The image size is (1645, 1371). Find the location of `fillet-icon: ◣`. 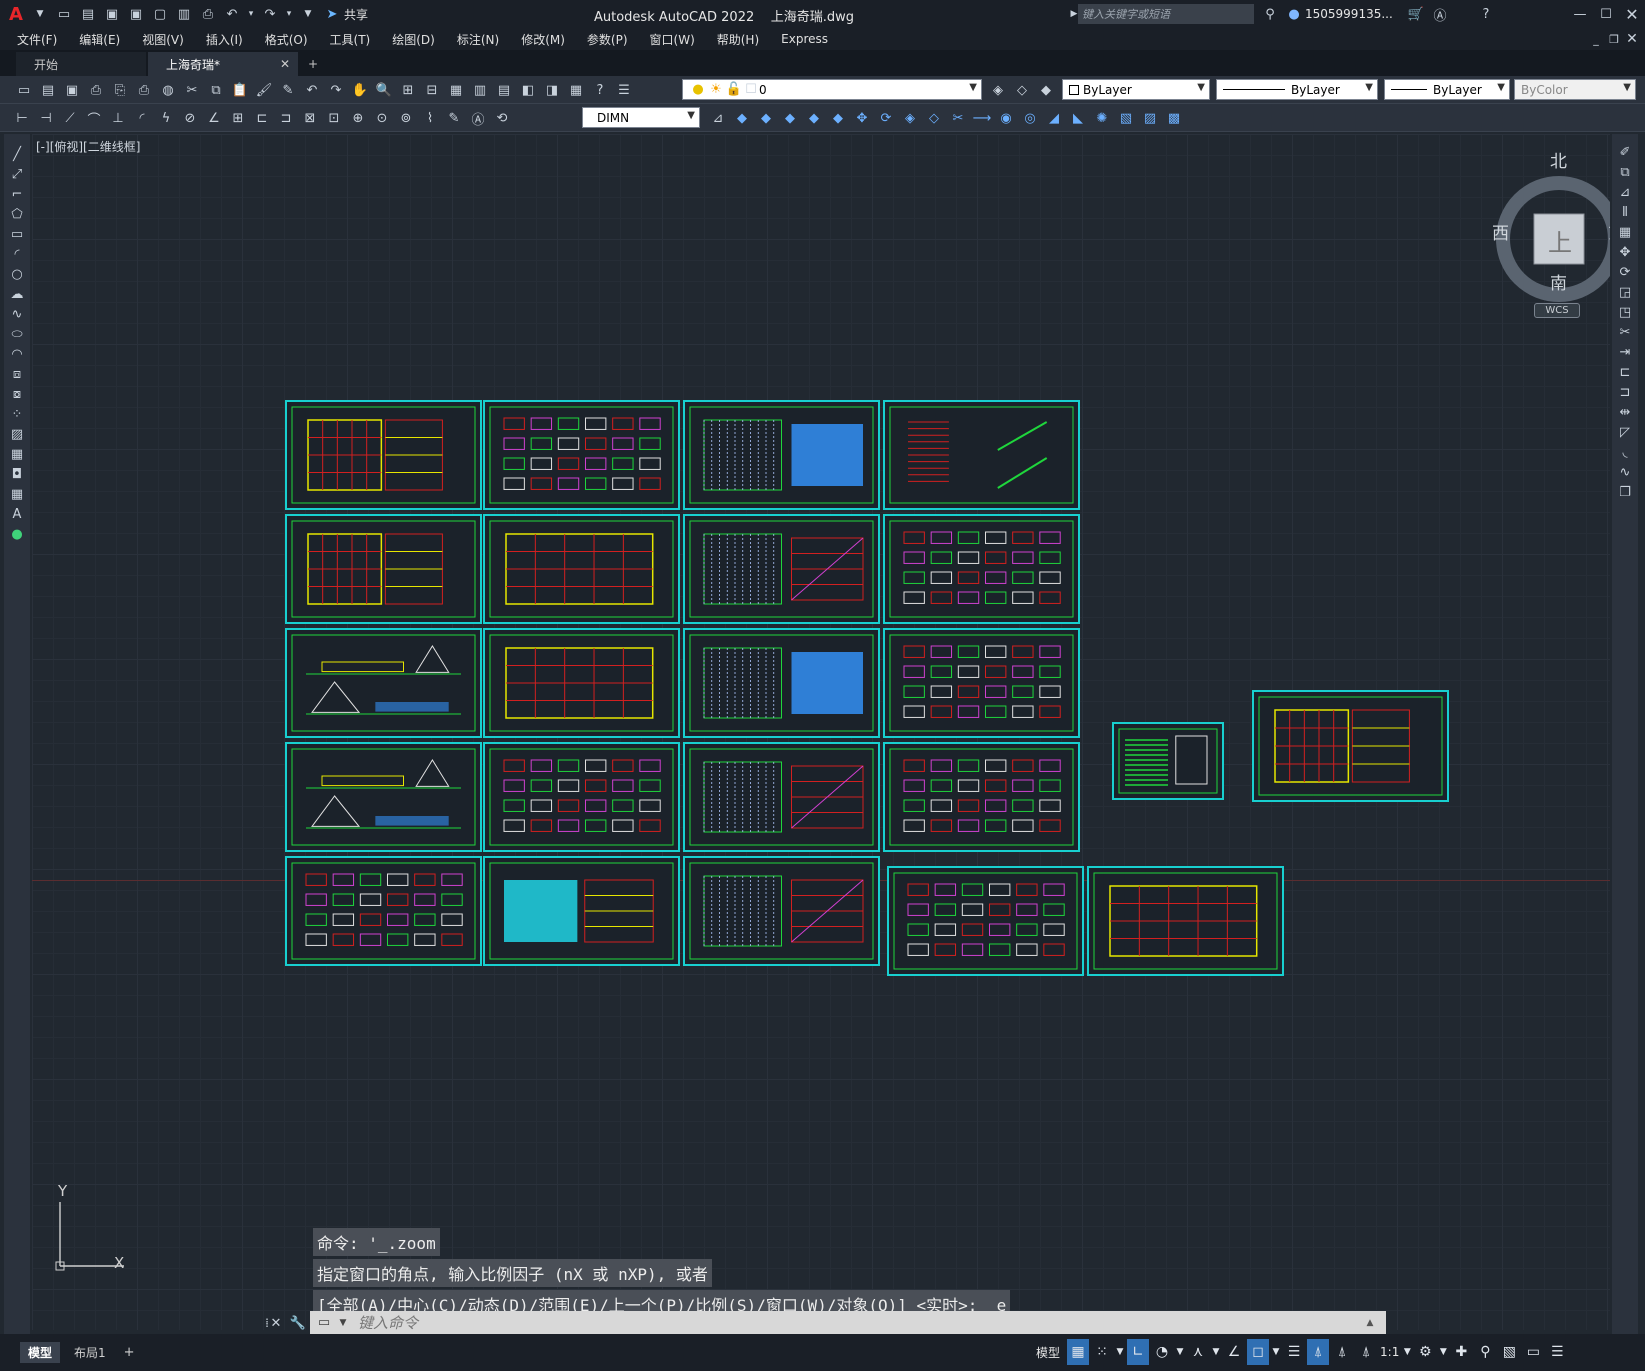

fillet-icon: ◣ is located at coordinates (1078, 118).